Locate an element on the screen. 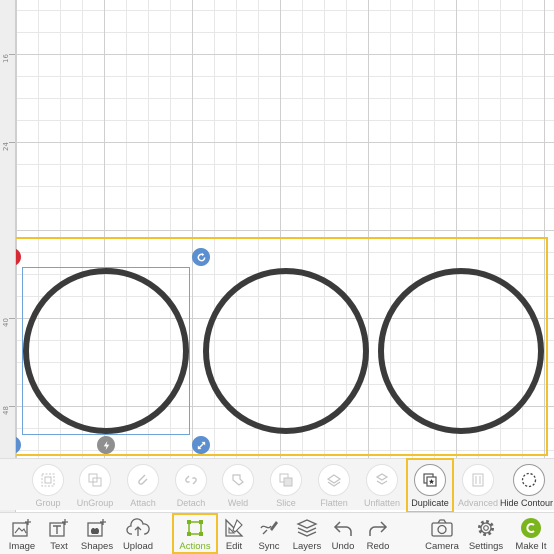 The width and height of the screenshot is (554, 554). text-add-icon is located at coordinates (59, 528).